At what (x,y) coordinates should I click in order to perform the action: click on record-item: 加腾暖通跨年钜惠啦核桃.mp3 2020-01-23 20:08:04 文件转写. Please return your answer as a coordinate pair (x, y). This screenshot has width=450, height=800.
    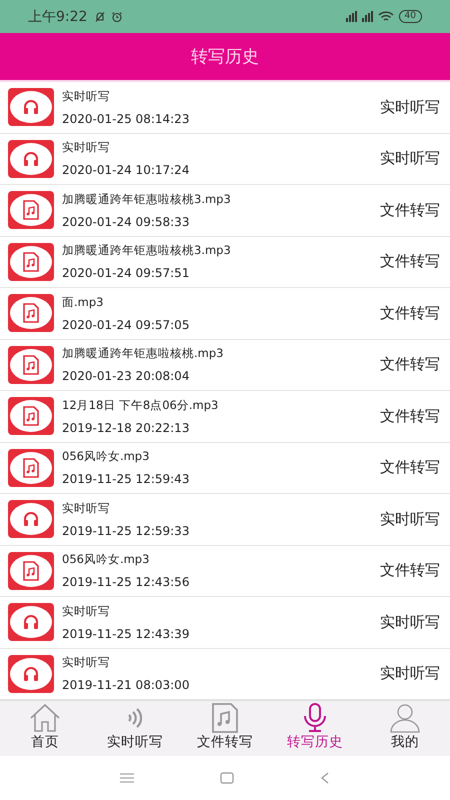
    Looking at the image, I should click on (225, 365).